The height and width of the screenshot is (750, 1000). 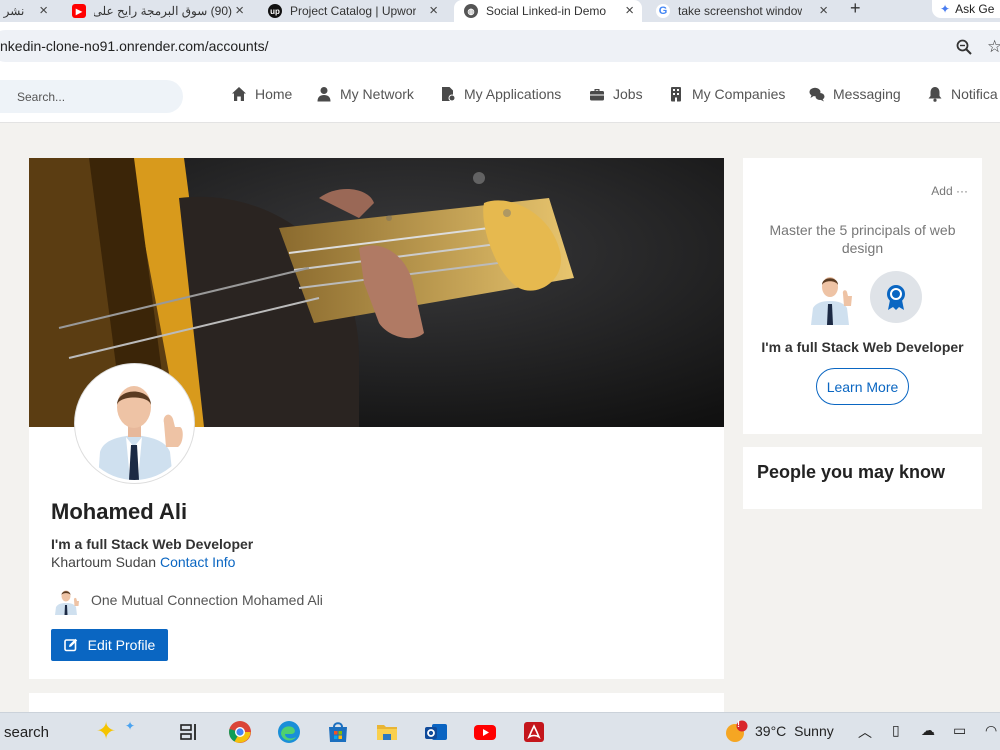 I want to click on briefcase-icon, so click(x=597, y=95).